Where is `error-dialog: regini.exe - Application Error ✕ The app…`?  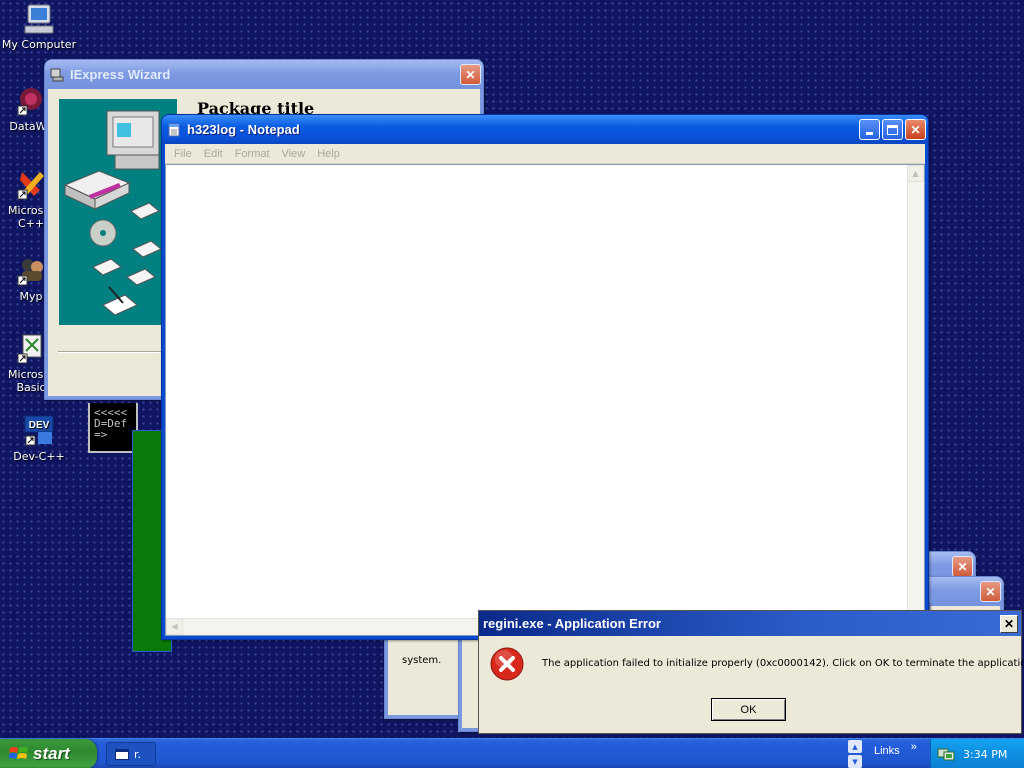 error-dialog: regini.exe - Application Error ✕ The app… is located at coordinates (751, 672).